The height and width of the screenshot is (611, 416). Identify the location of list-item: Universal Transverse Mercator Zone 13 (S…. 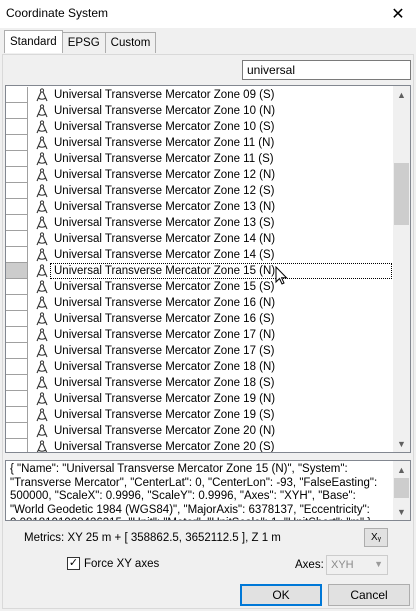
(200, 223).